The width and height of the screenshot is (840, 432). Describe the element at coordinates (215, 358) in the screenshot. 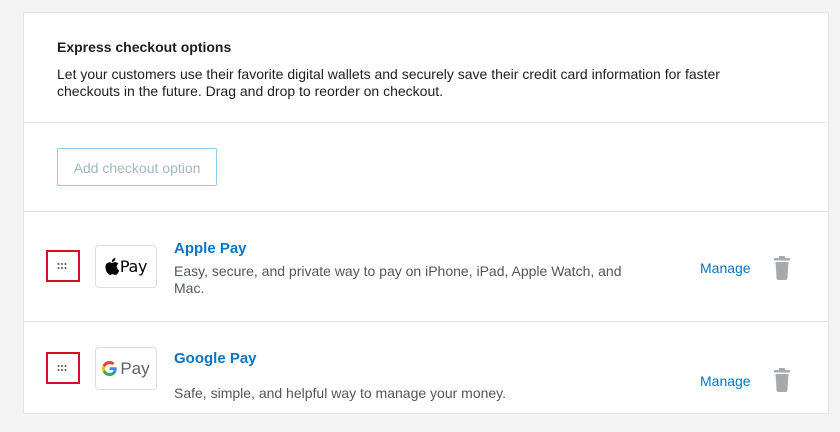

I see `google-pay-name-link: Google Pay` at that location.